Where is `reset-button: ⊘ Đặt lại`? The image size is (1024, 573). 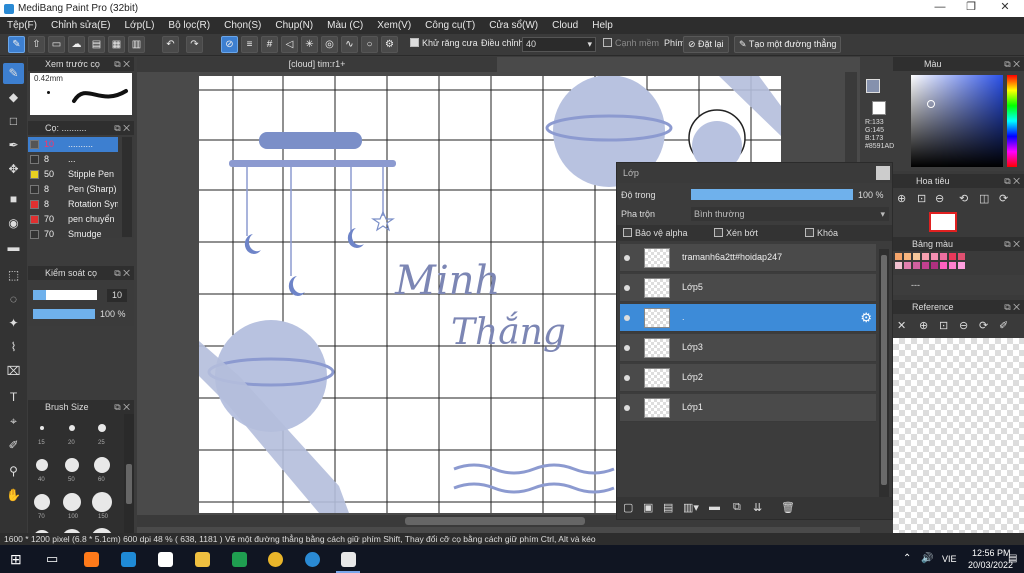 reset-button: ⊘ Đặt lại is located at coordinates (706, 44).